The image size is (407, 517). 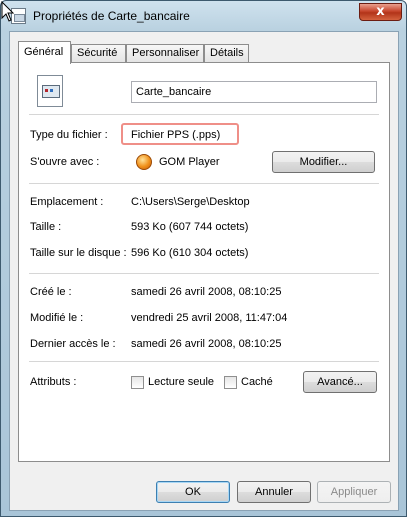 What do you see at coordinates (190, 227) in the screenshot?
I see `size-value: 593 Ko (607 744 octets)` at bounding box center [190, 227].